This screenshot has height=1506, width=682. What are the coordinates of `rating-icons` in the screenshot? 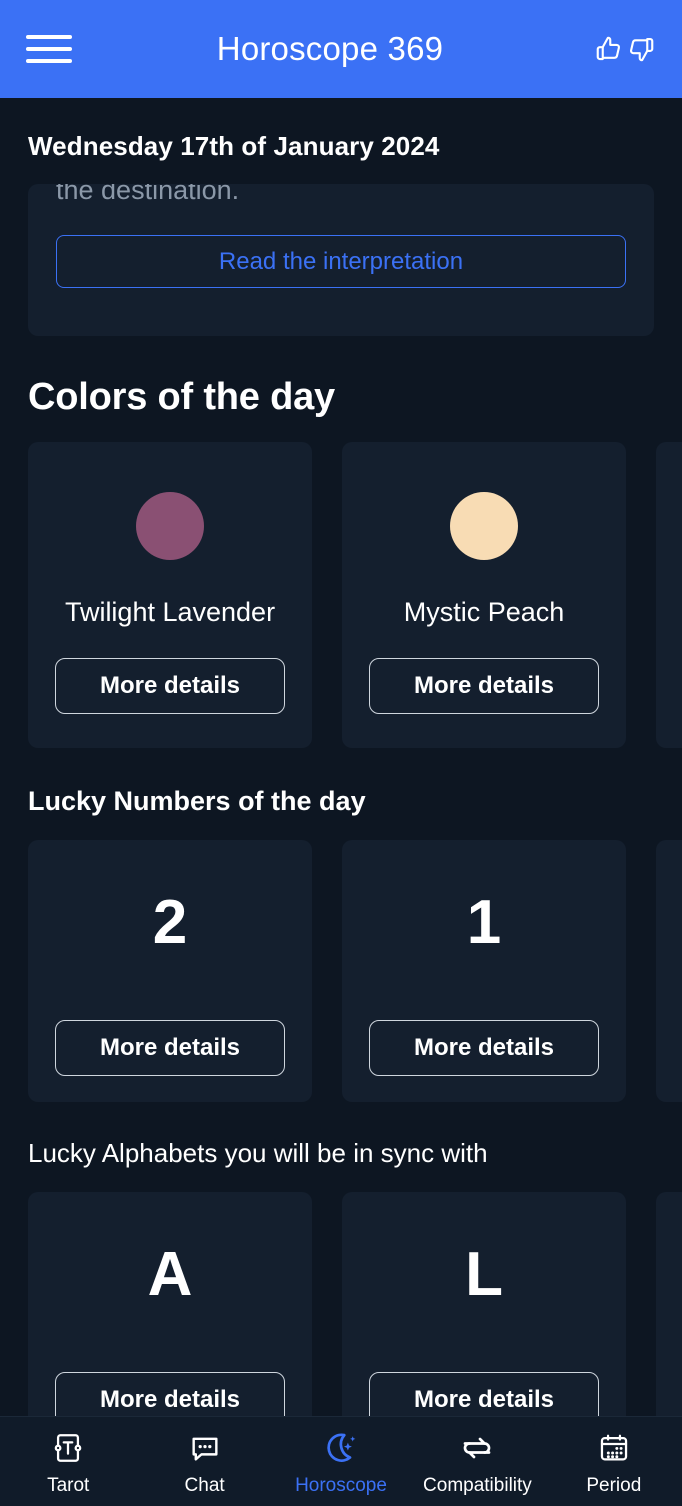 It's located at (625, 49).